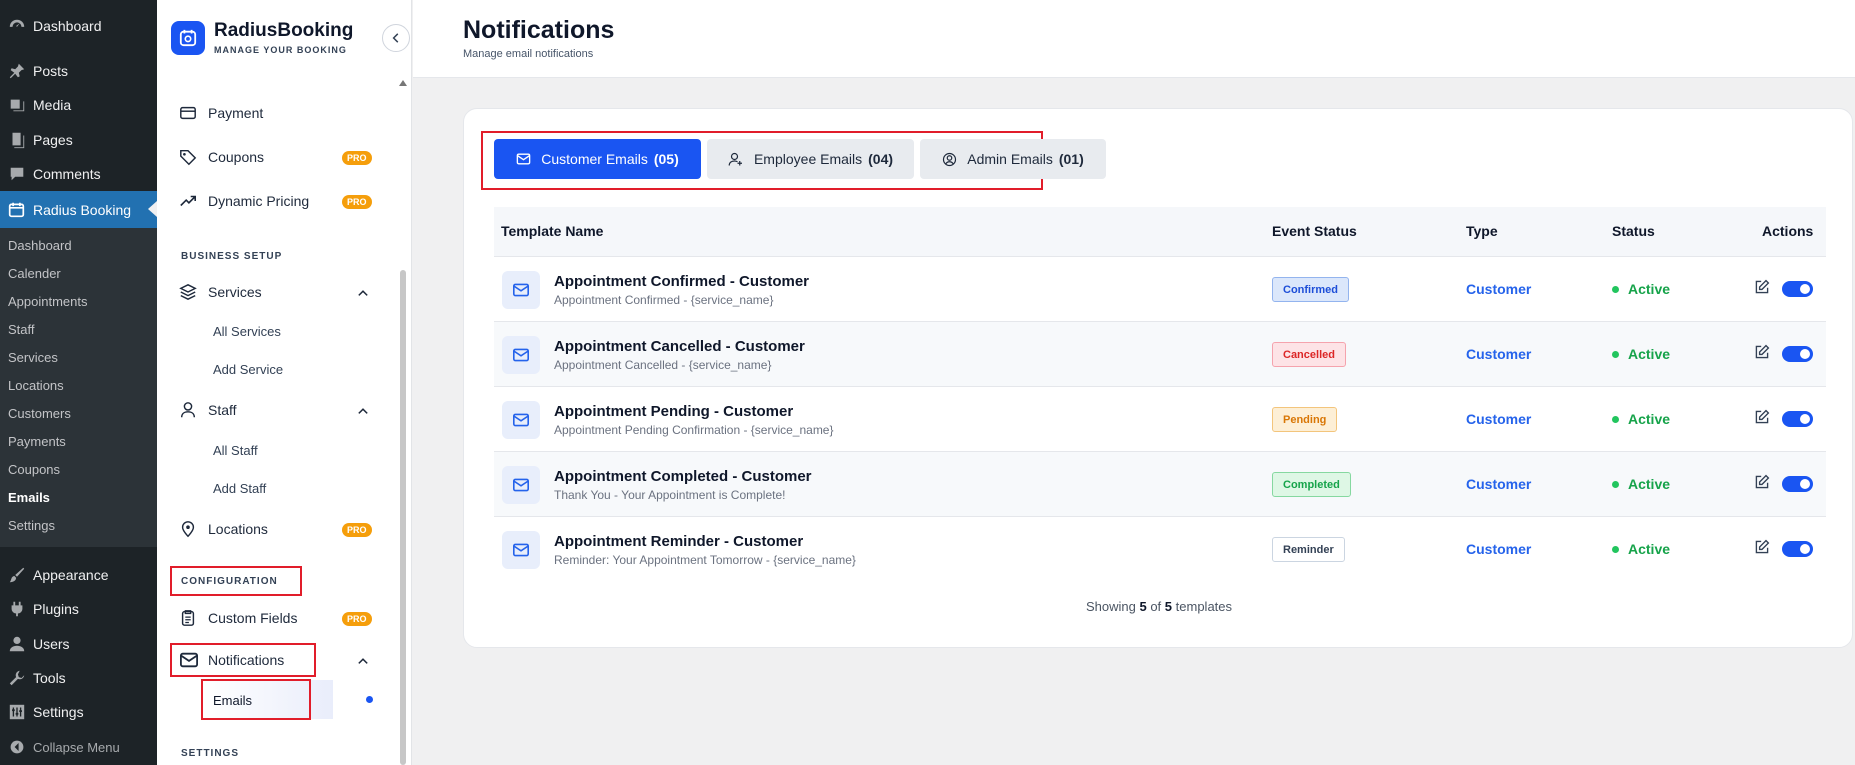 This screenshot has height=765, width=1855. I want to click on tab-count: (01), so click(1071, 159).